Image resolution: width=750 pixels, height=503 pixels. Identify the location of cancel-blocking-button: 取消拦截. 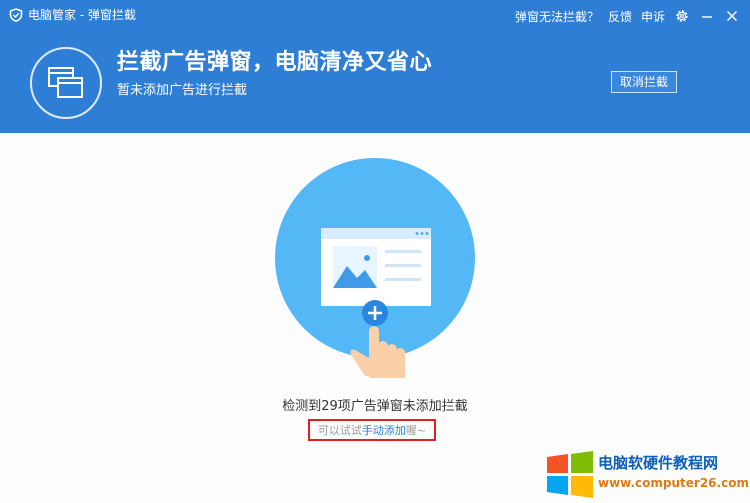
(644, 82).